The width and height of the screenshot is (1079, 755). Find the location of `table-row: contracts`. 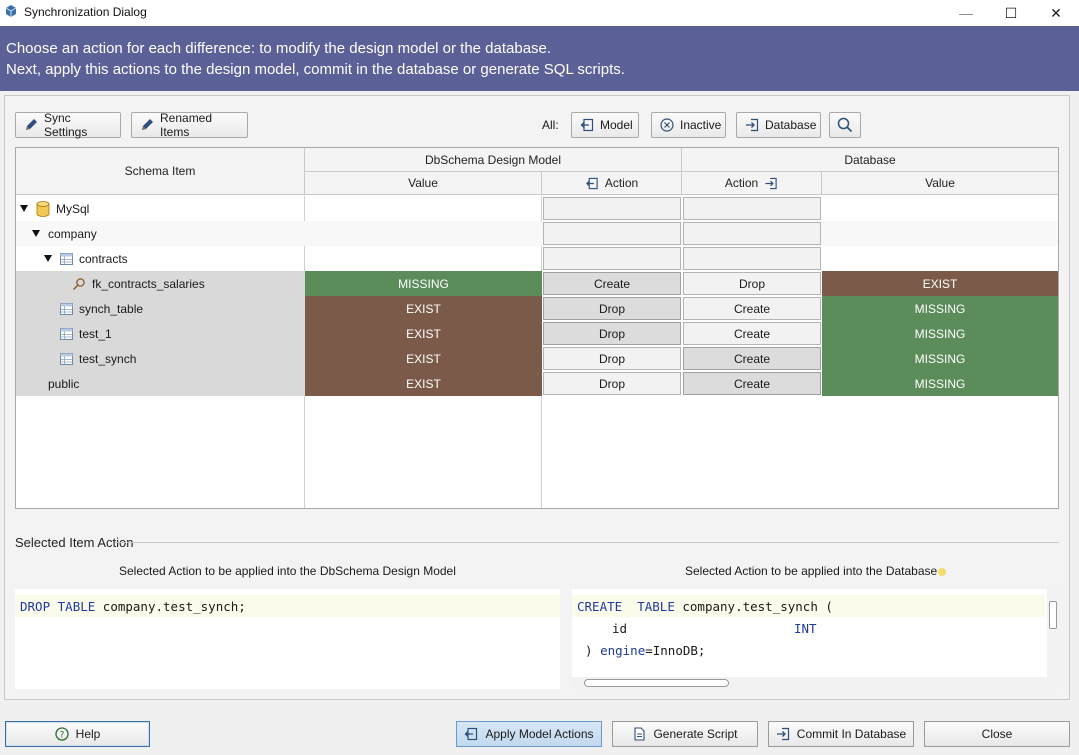

table-row: contracts is located at coordinates (537, 258).